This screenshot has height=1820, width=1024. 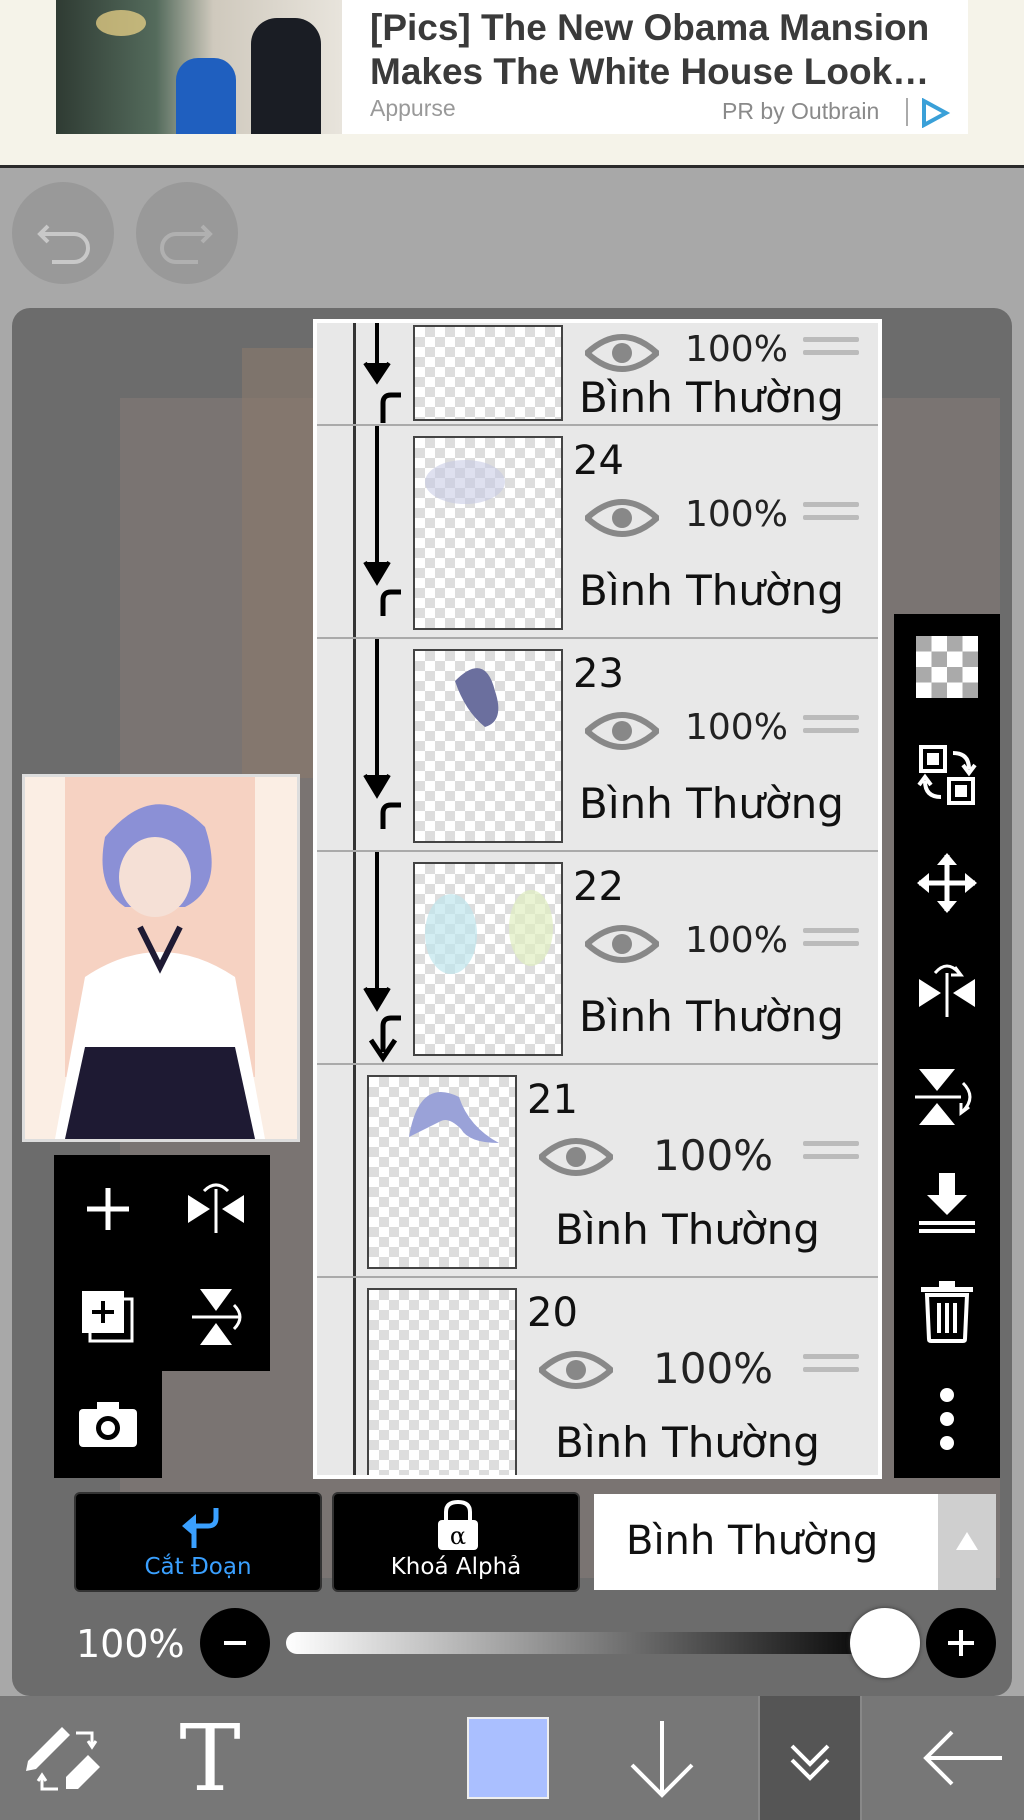 What do you see at coordinates (810, 1758) in the screenshot?
I see `layers-toggle-button` at bounding box center [810, 1758].